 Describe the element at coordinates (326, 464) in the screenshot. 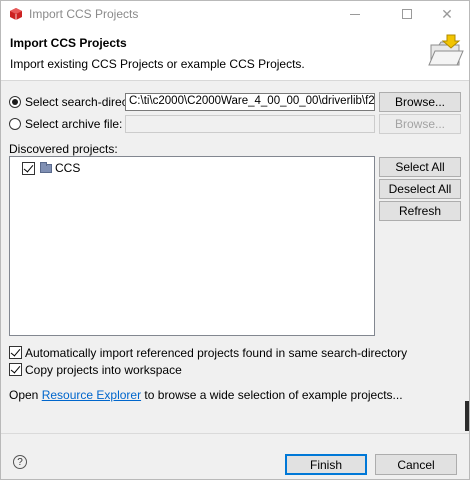

I see `finish-button: Finish` at that location.